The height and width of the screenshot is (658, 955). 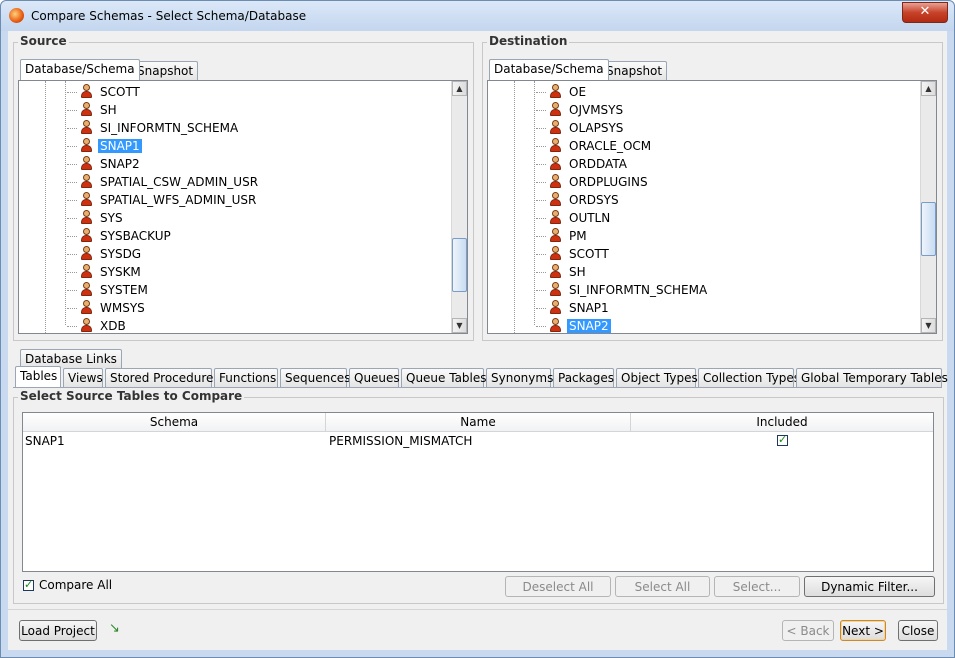 I want to click on tab-synonyms: Synonyms, so click(x=519, y=377).